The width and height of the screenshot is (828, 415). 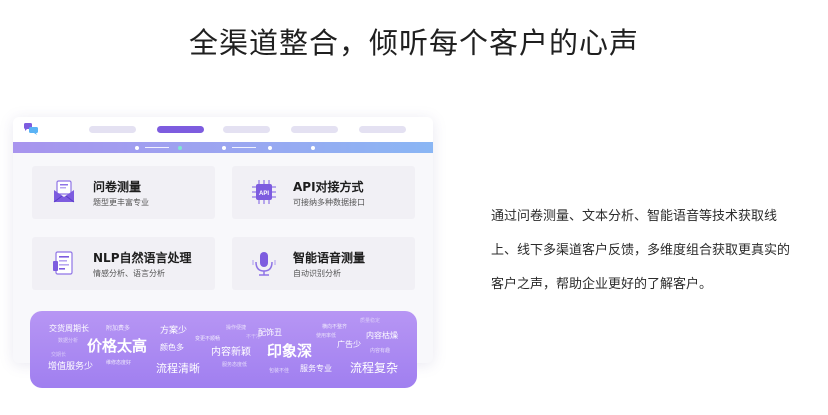 What do you see at coordinates (236, 328) in the screenshot?
I see `word-cloud-term: 操作便捷` at bounding box center [236, 328].